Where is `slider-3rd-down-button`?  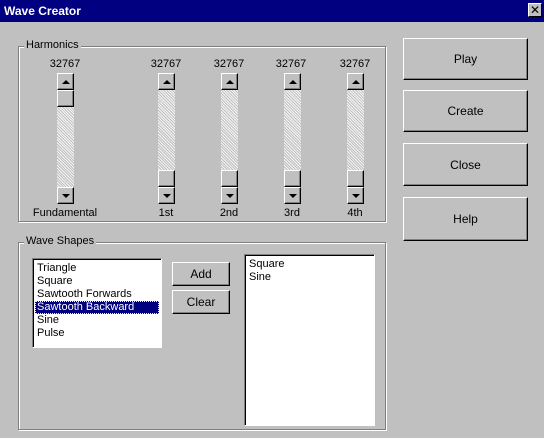
slider-3rd-down-button is located at coordinates (292, 195).